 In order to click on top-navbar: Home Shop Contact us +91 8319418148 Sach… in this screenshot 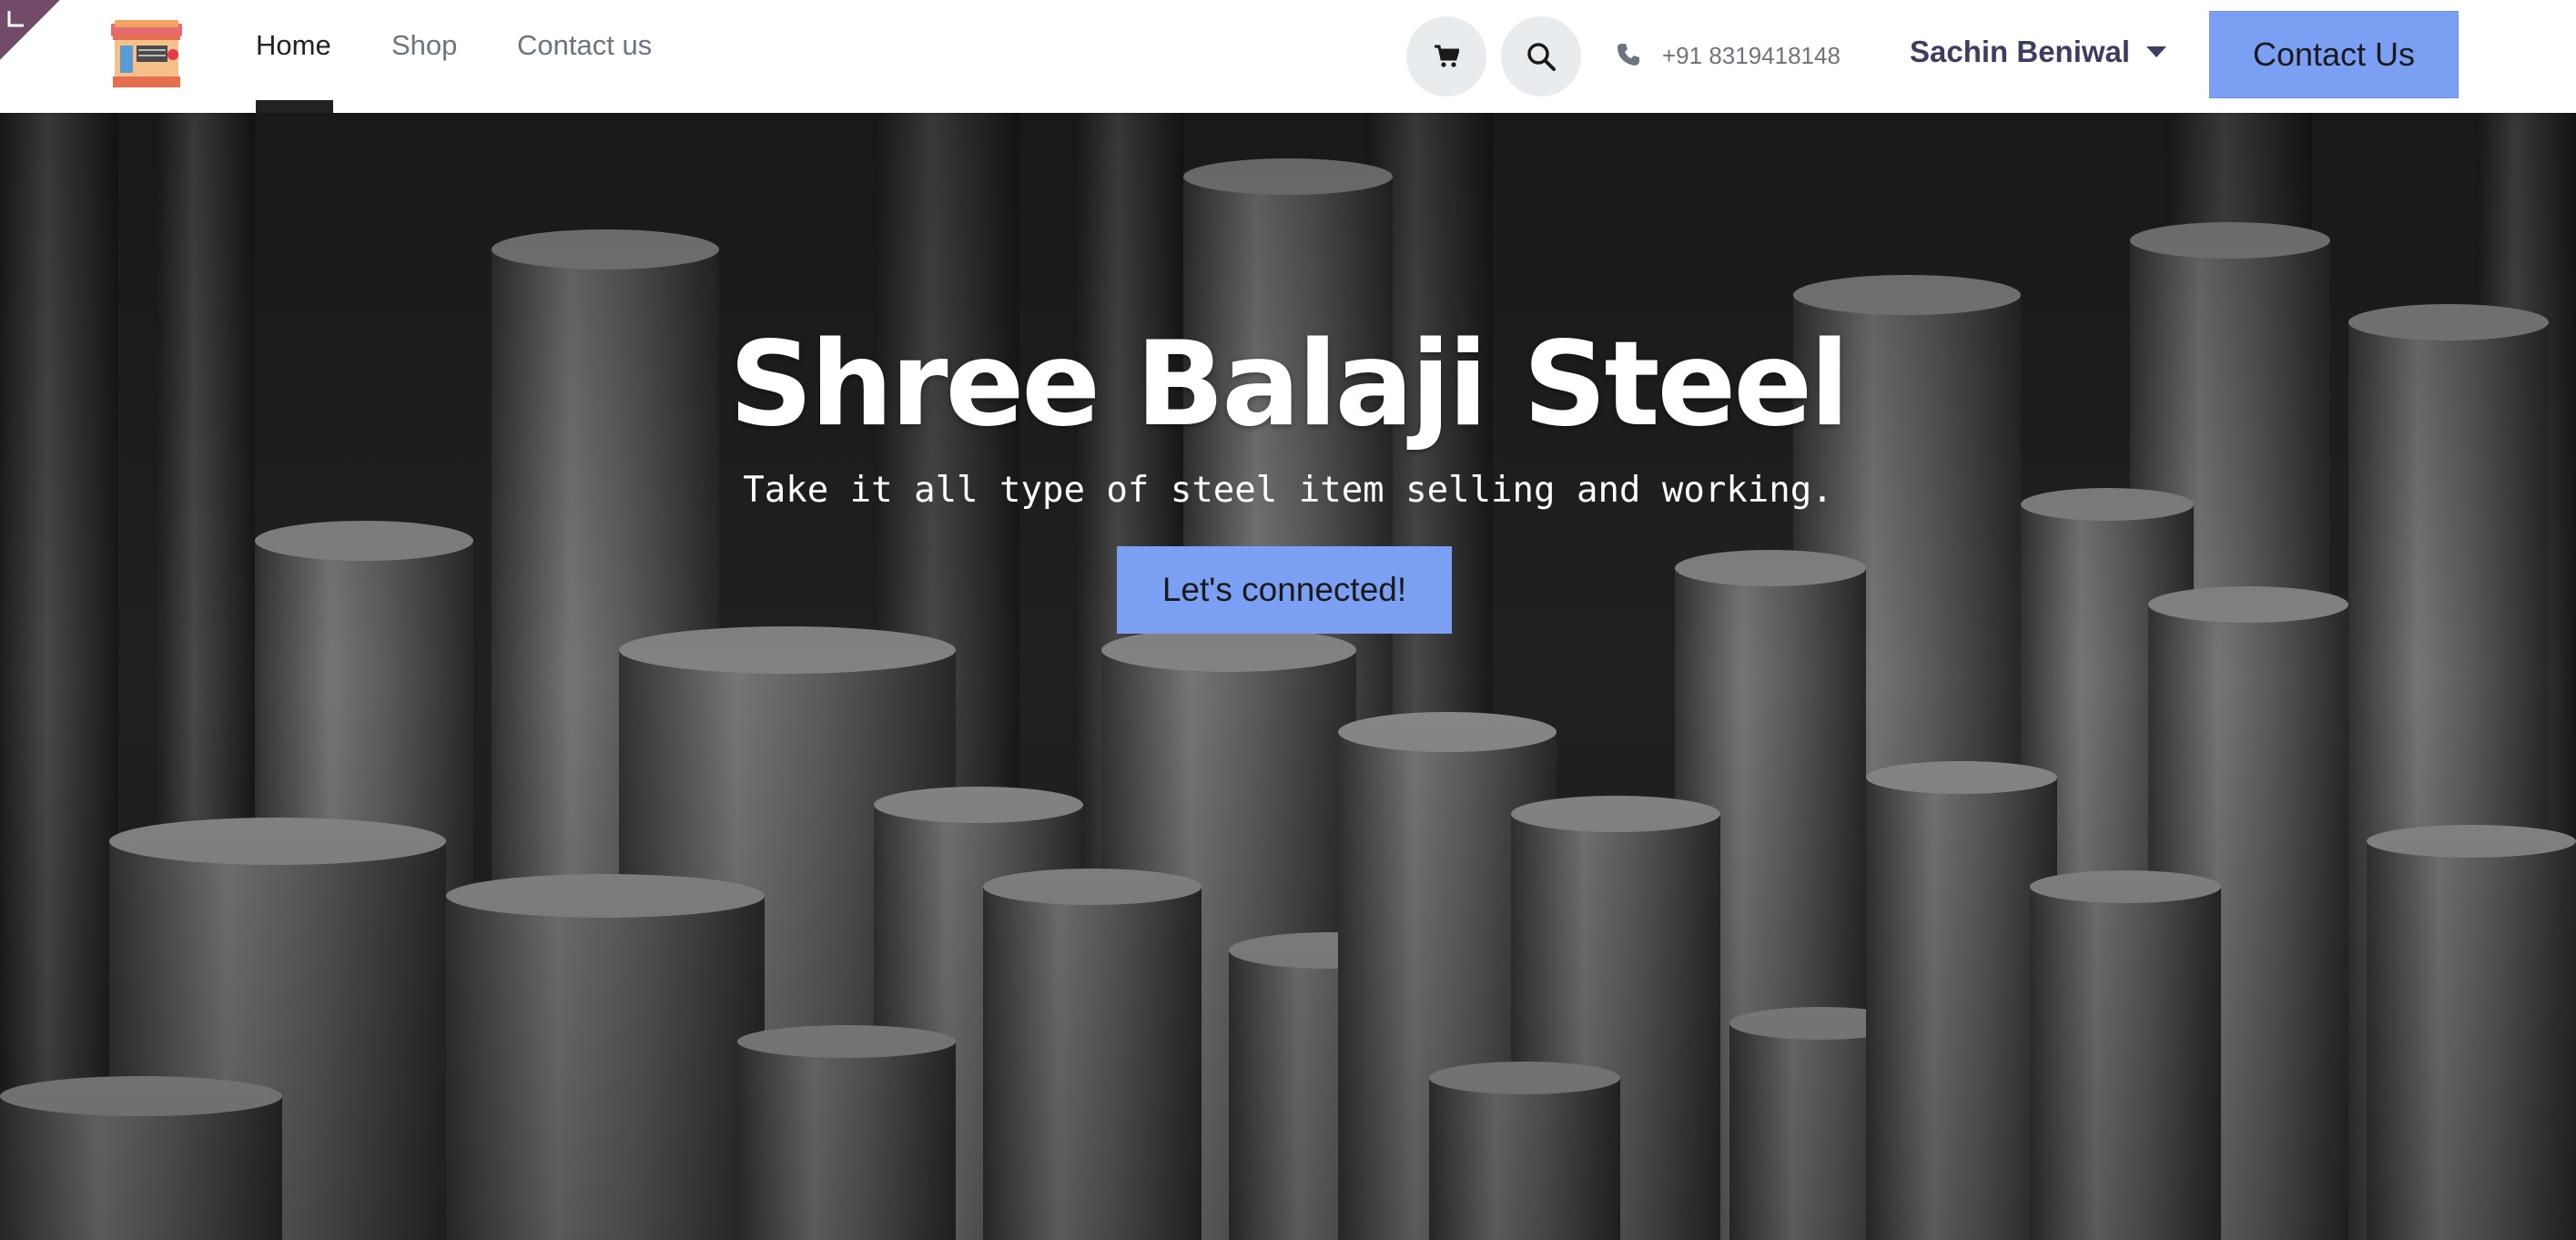, I will do `click(1288, 56)`.